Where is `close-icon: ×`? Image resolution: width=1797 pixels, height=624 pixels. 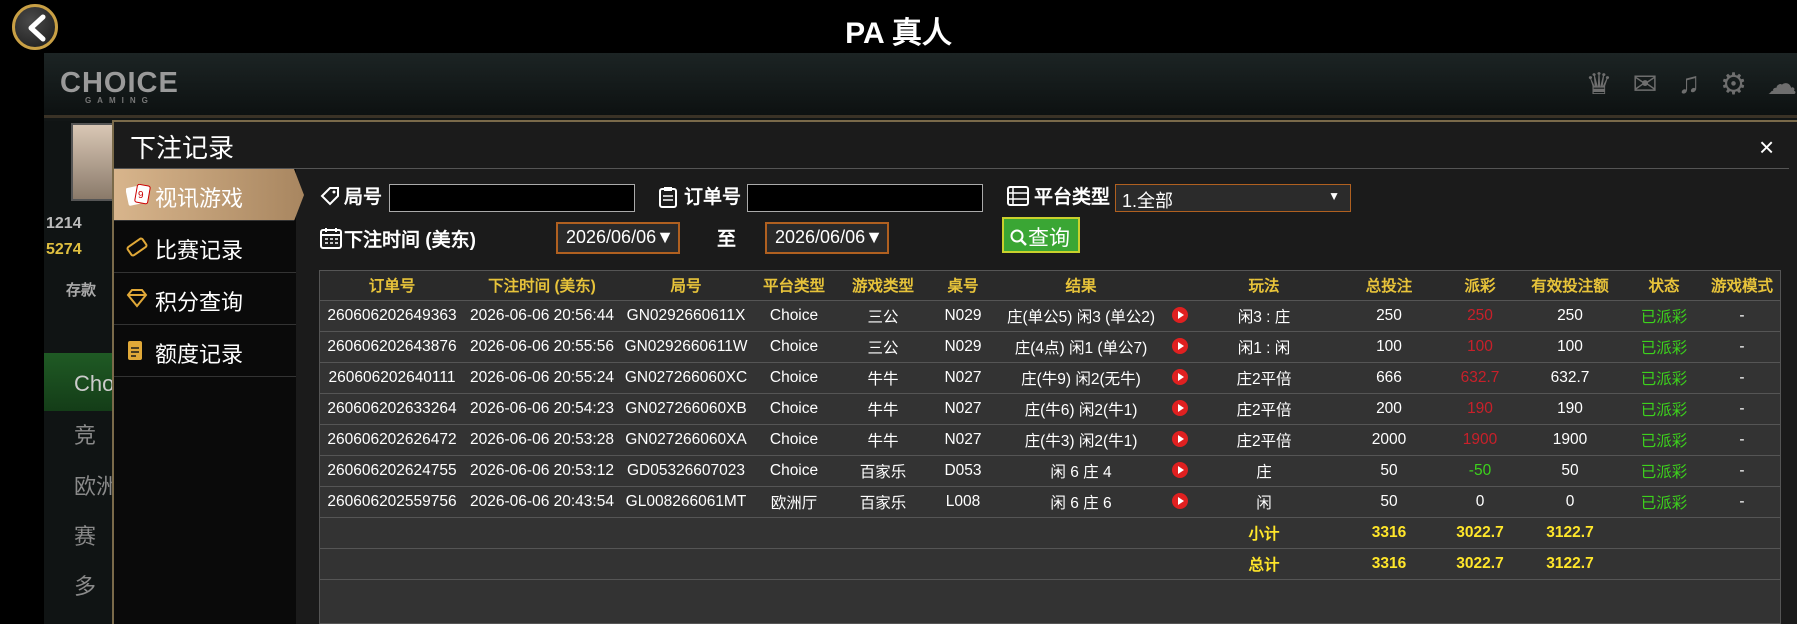
close-icon: × is located at coordinates (1766, 147).